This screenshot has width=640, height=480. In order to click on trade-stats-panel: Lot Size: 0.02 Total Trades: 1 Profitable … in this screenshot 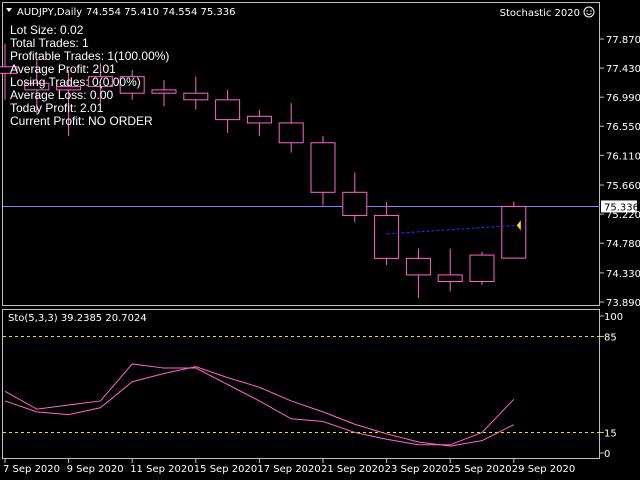, I will do `click(89, 76)`.